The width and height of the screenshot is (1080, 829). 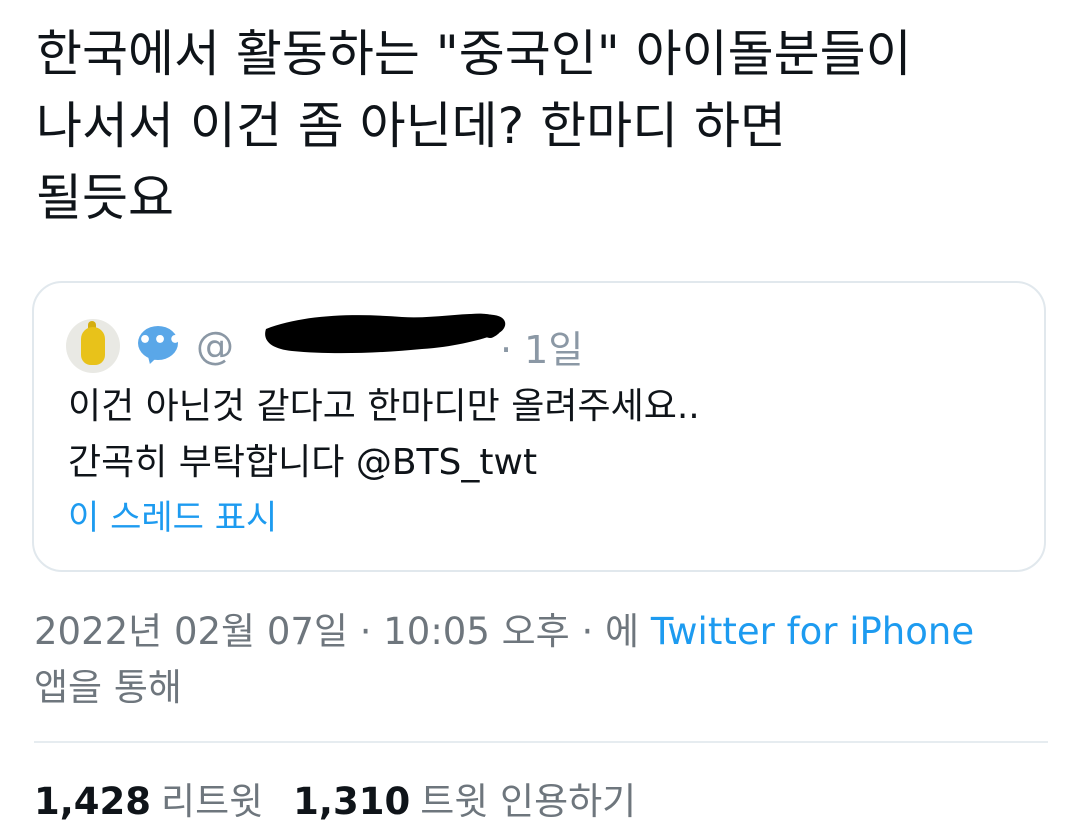 I want to click on retweets-count: 1,428, so click(x=93, y=801).